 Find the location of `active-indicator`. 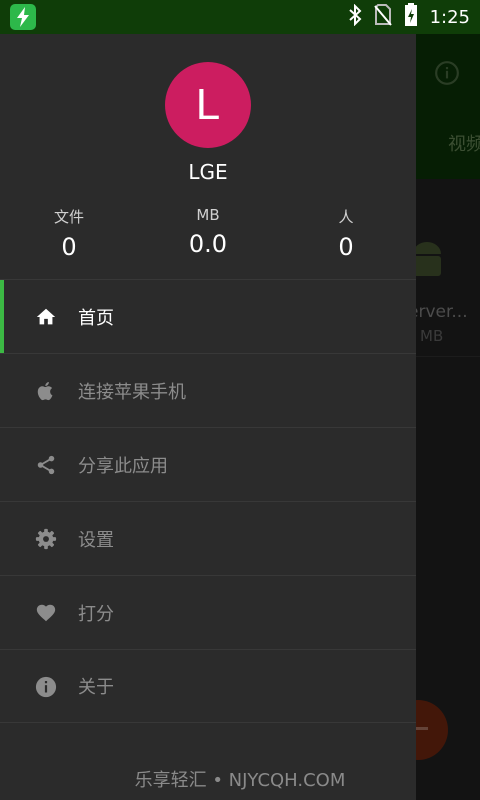

active-indicator is located at coordinates (2, 317).